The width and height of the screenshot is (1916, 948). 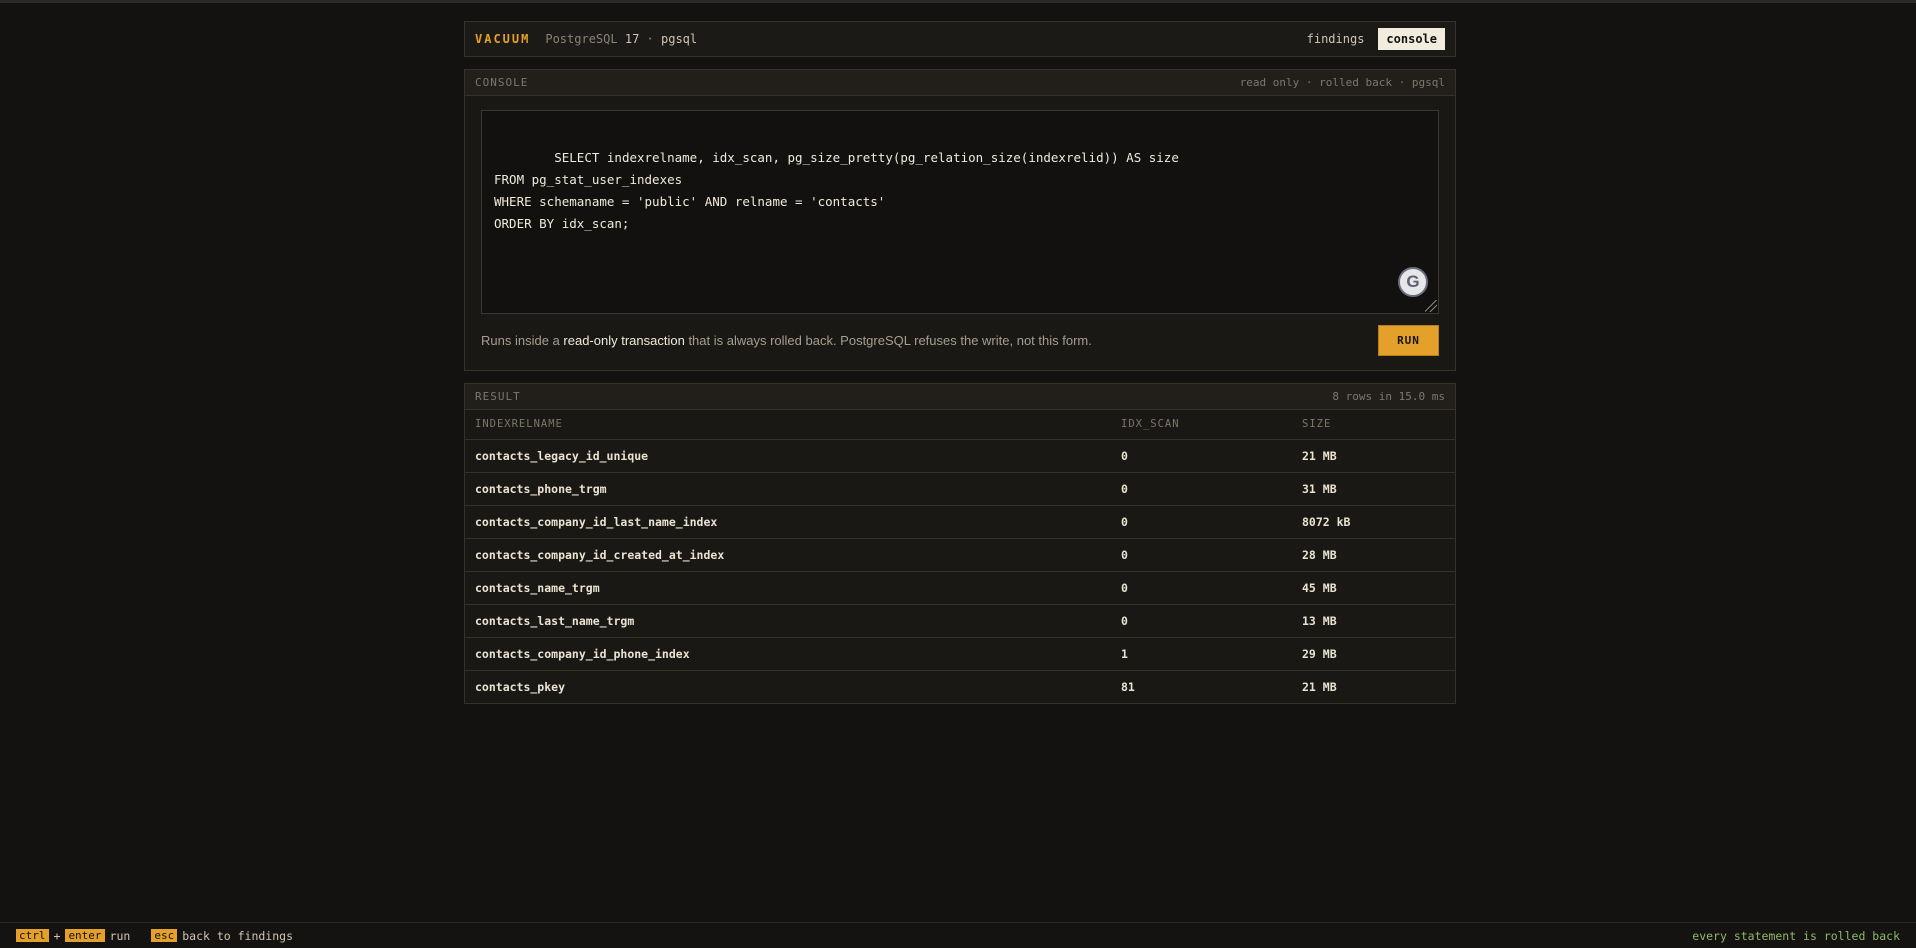 I want to click on result-title: RESULT, so click(x=498, y=396).